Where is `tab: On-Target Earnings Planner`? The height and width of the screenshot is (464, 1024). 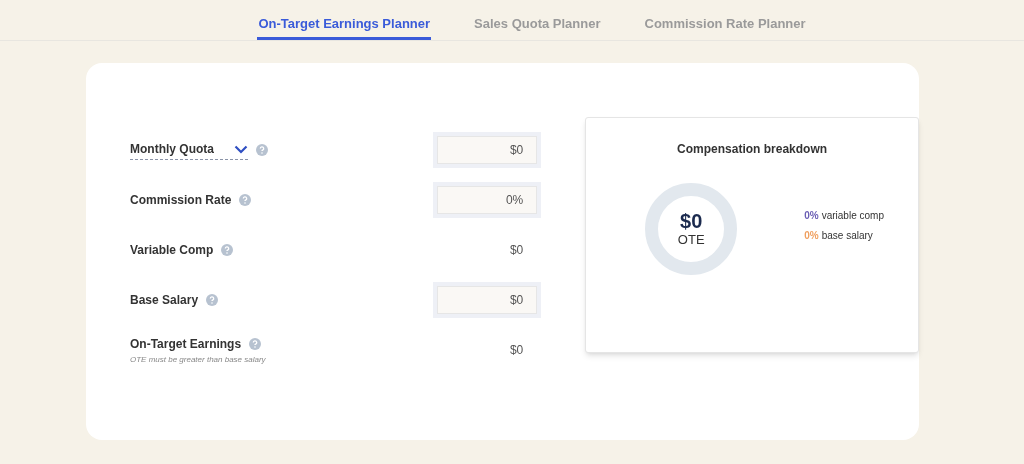 tab: On-Target Earnings Planner is located at coordinates (344, 20).